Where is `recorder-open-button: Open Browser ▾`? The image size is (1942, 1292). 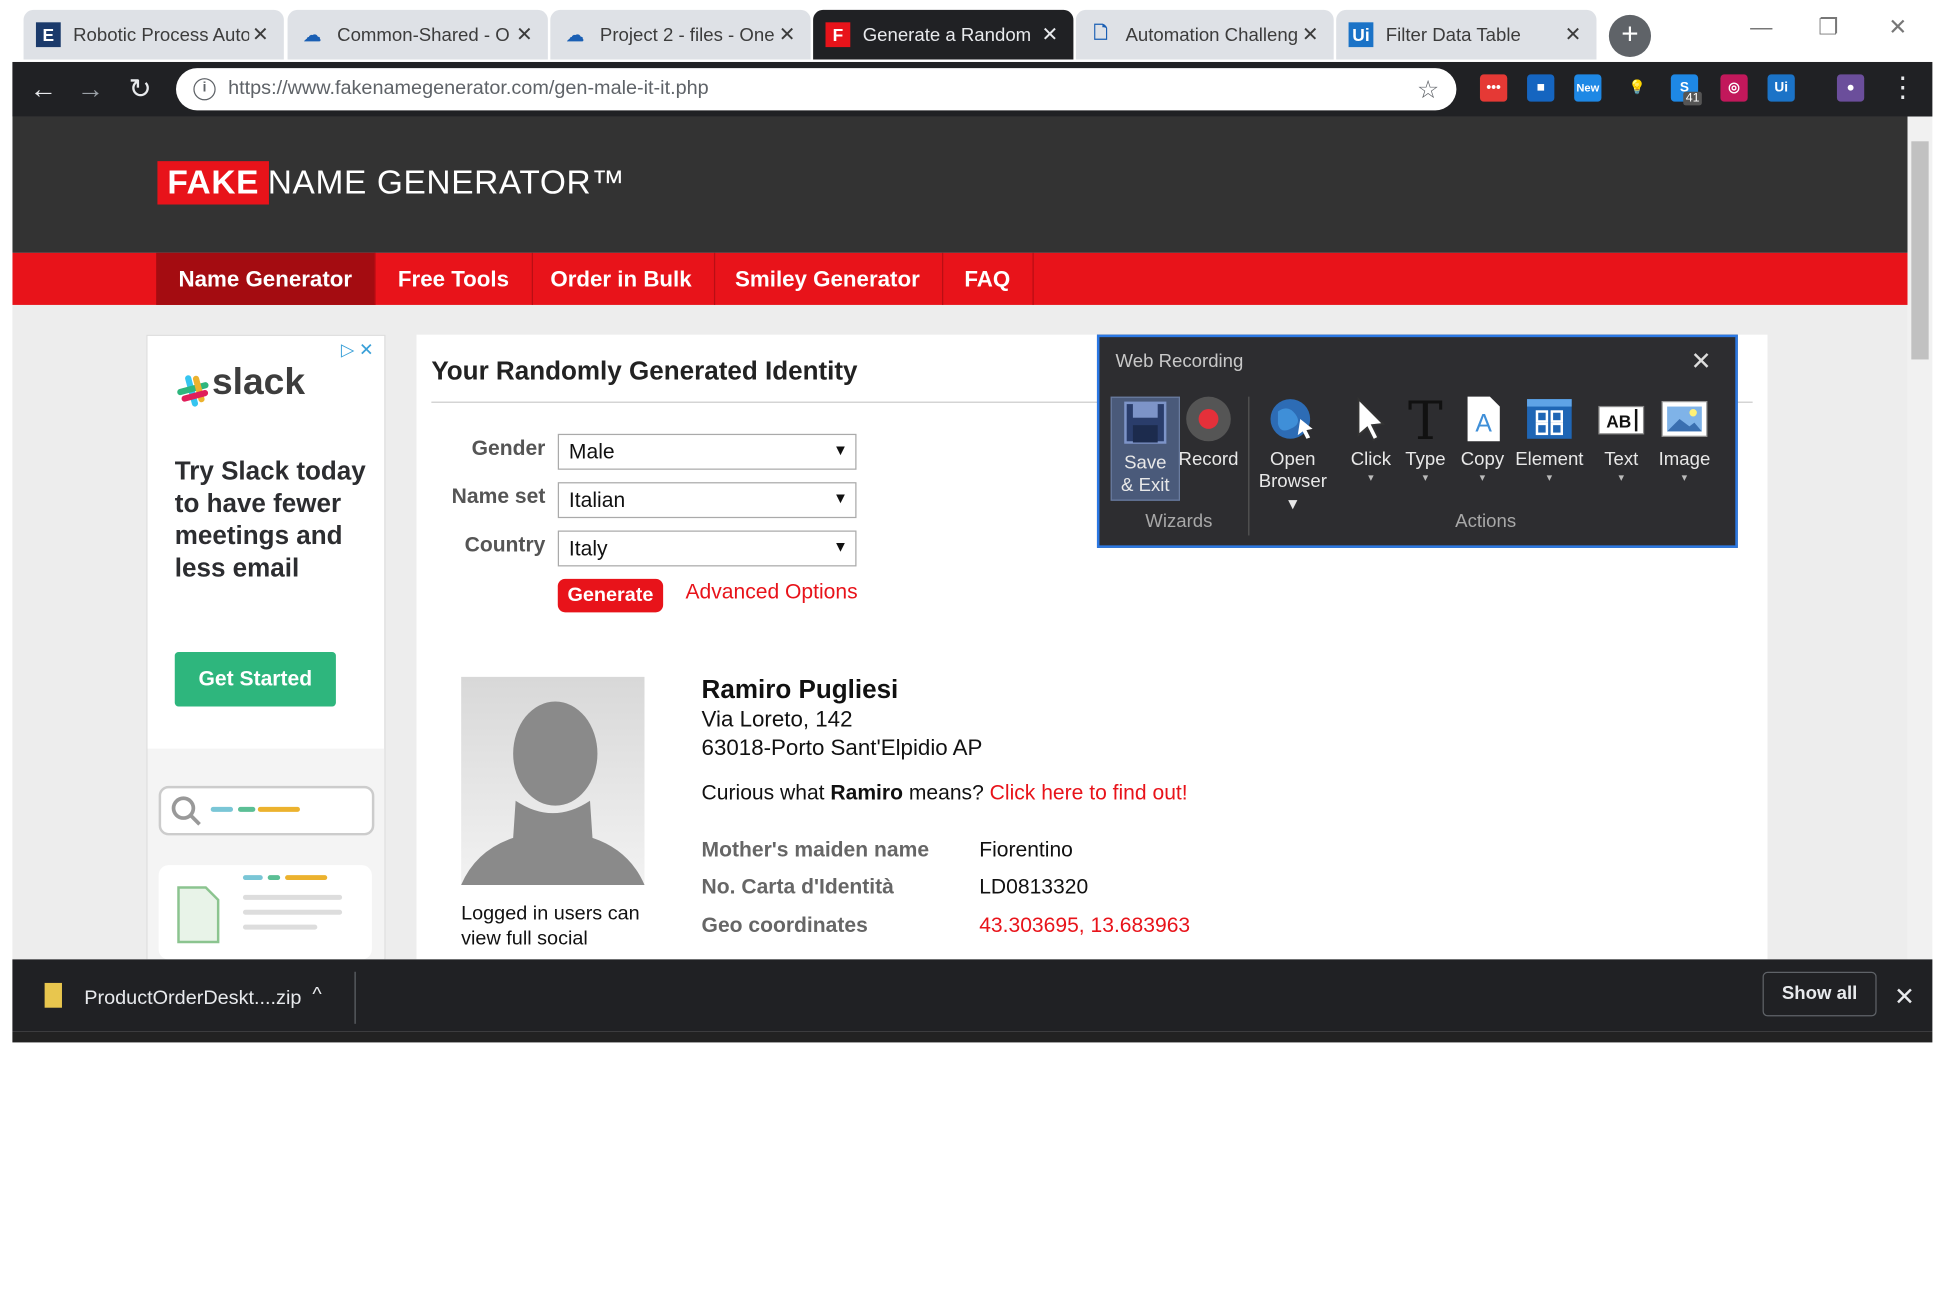
recorder-open-button: Open Browser ▾ is located at coordinates (1292, 454).